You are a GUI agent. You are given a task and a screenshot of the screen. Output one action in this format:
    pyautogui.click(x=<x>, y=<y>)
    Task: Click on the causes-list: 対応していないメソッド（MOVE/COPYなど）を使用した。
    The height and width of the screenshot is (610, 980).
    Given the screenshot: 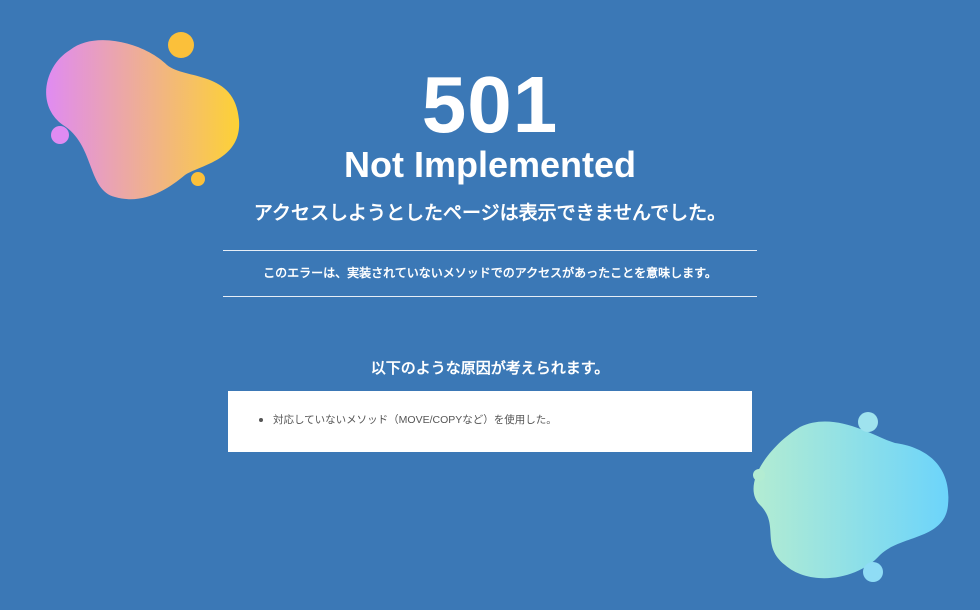 What is the action you would take?
    pyautogui.click(x=495, y=420)
    